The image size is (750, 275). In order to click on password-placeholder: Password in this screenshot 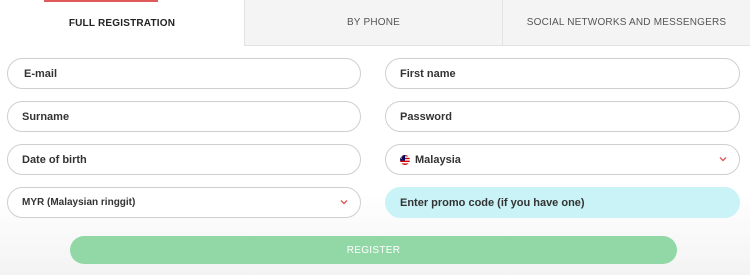, I will do `click(426, 116)`.